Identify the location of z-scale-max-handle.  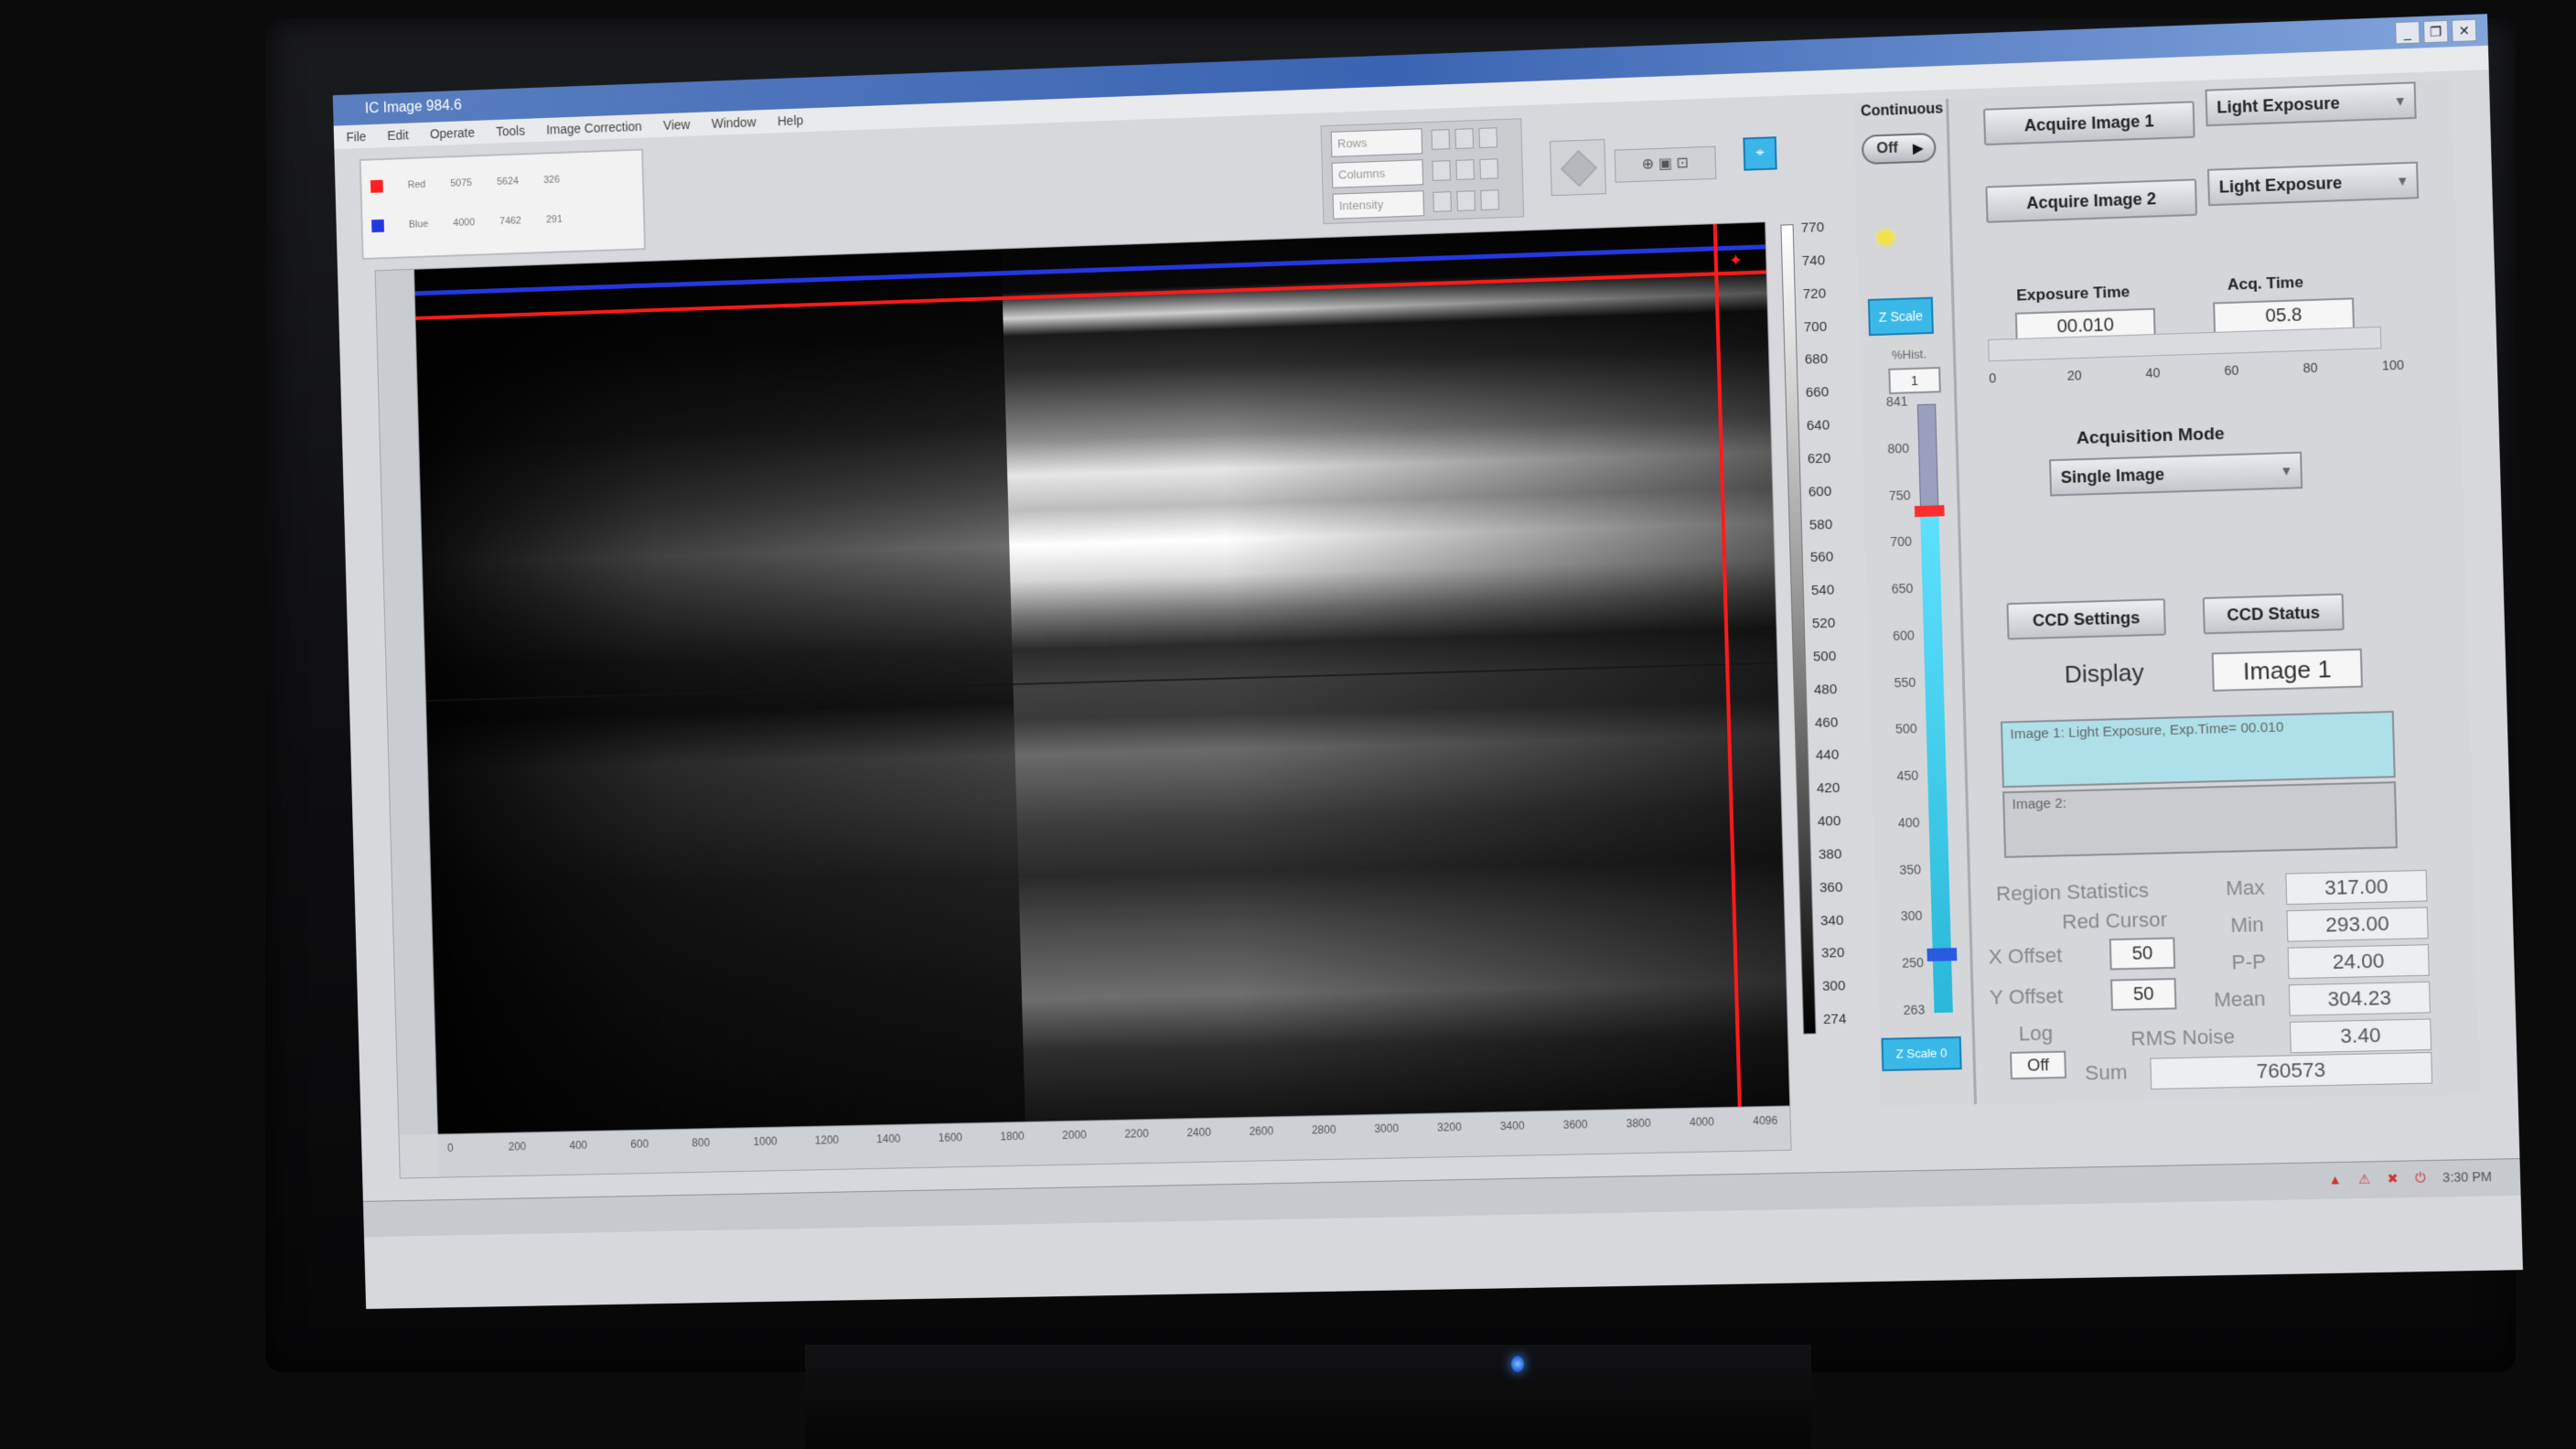
(1930, 511).